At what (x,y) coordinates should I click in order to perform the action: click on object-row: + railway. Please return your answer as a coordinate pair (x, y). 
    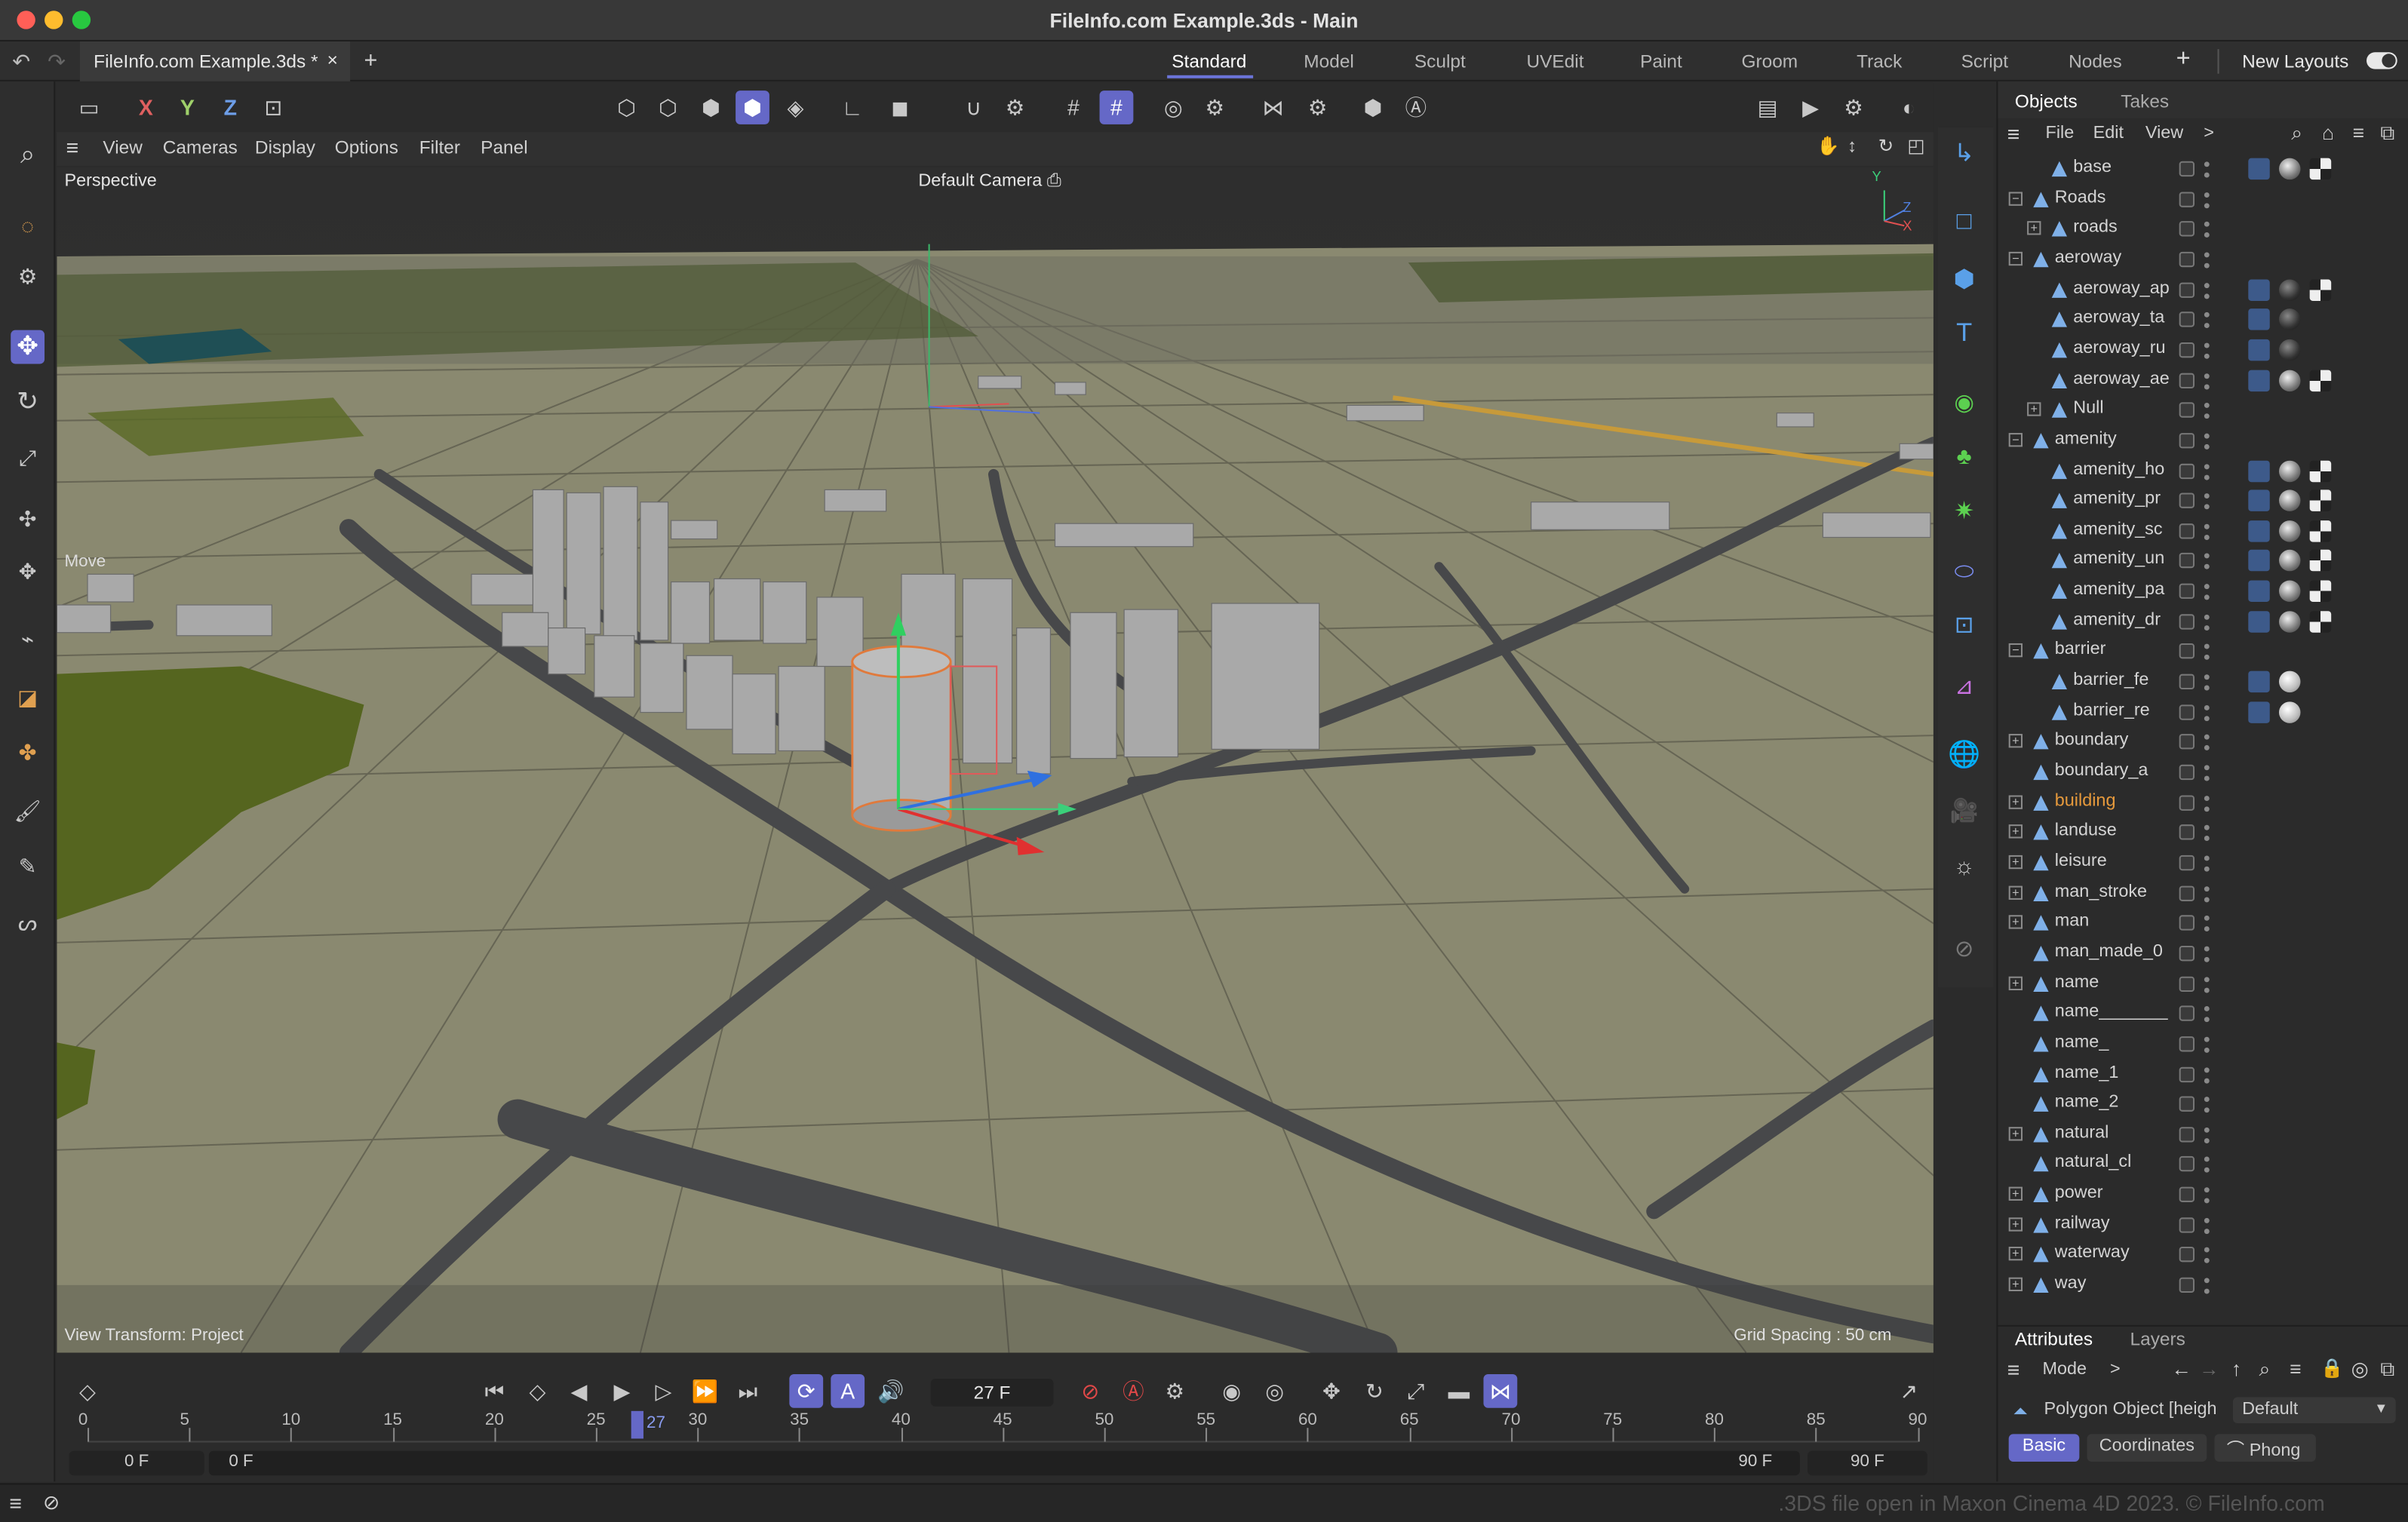
    Looking at the image, I should click on (2203, 1226).